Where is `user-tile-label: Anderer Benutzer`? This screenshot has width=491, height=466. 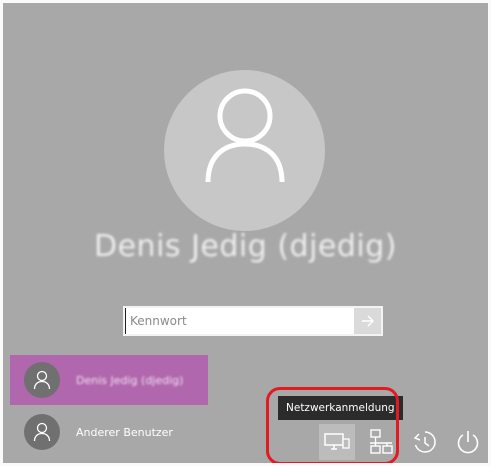 user-tile-label: Anderer Benutzer is located at coordinates (124, 432).